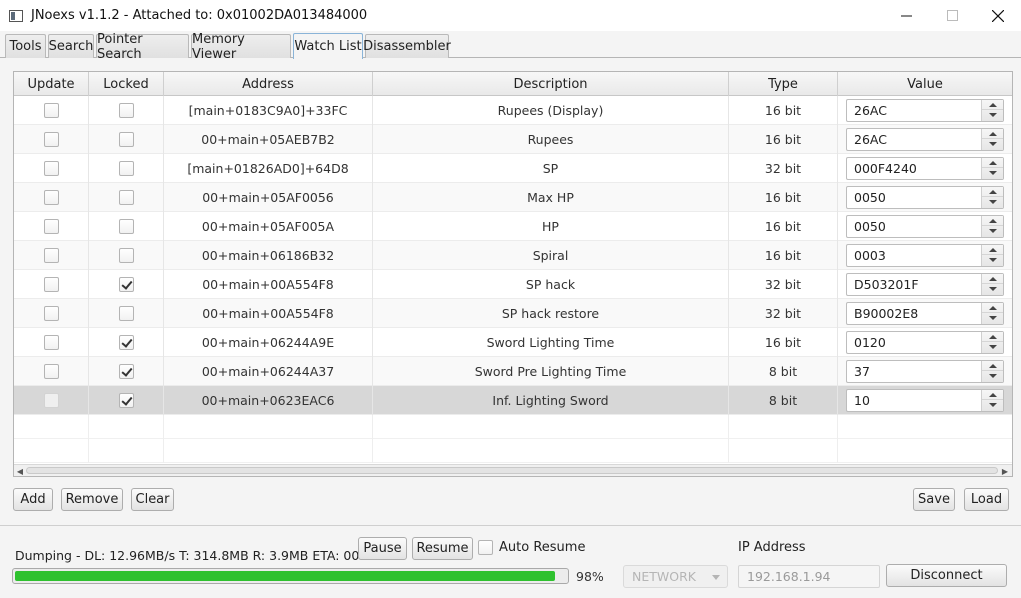 Image resolution: width=1021 pixels, height=598 pixels. Describe the element at coordinates (142, 47) in the screenshot. I see `tab-pointer-search: Pointer Search` at that location.